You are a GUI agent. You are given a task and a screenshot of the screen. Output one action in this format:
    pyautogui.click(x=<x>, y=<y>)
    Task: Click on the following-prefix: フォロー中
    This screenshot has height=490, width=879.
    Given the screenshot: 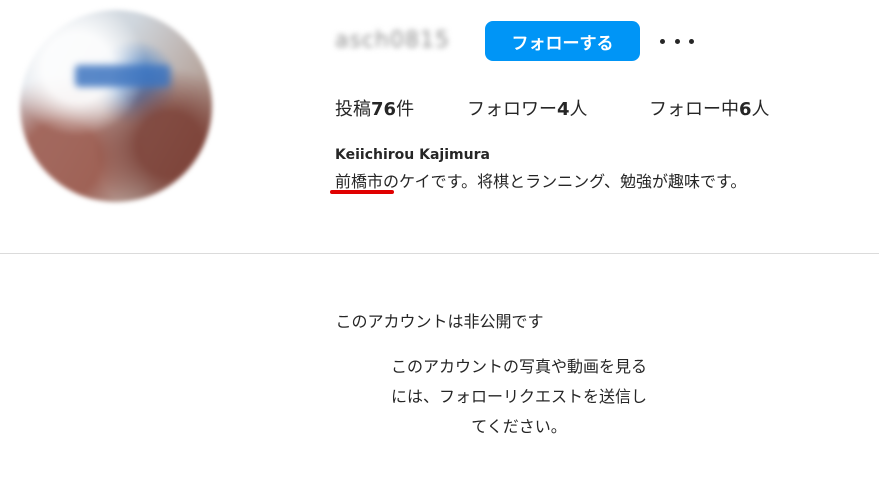 What is the action you would take?
    pyautogui.click(x=694, y=109)
    